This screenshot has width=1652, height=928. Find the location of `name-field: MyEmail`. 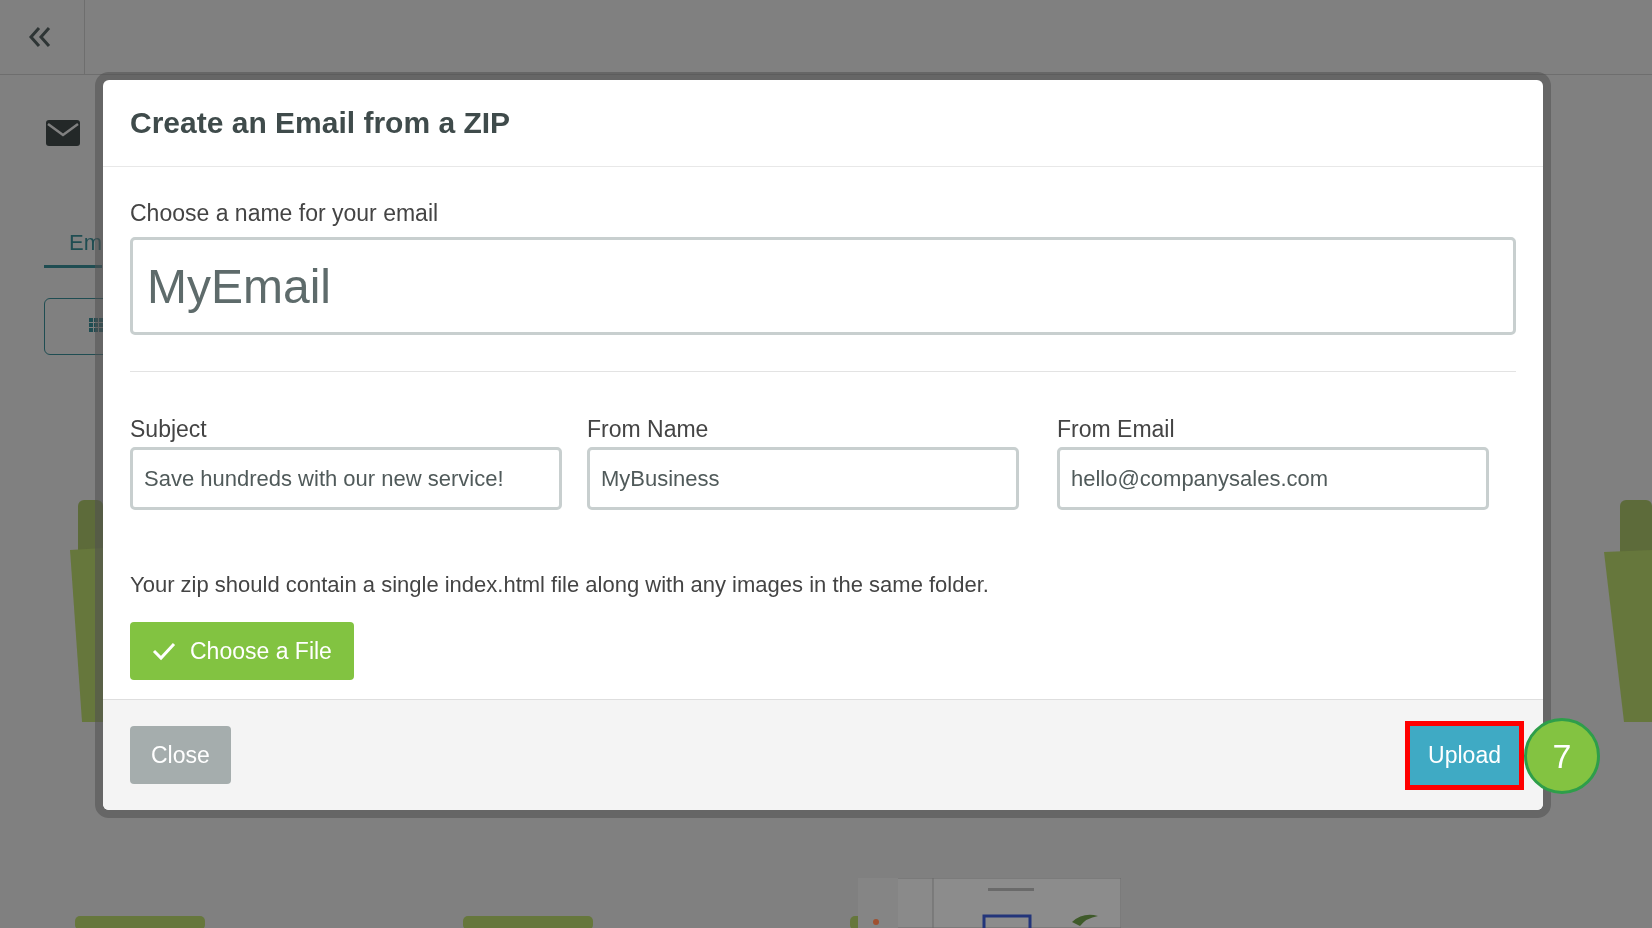

name-field: MyEmail is located at coordinates (823, 286).